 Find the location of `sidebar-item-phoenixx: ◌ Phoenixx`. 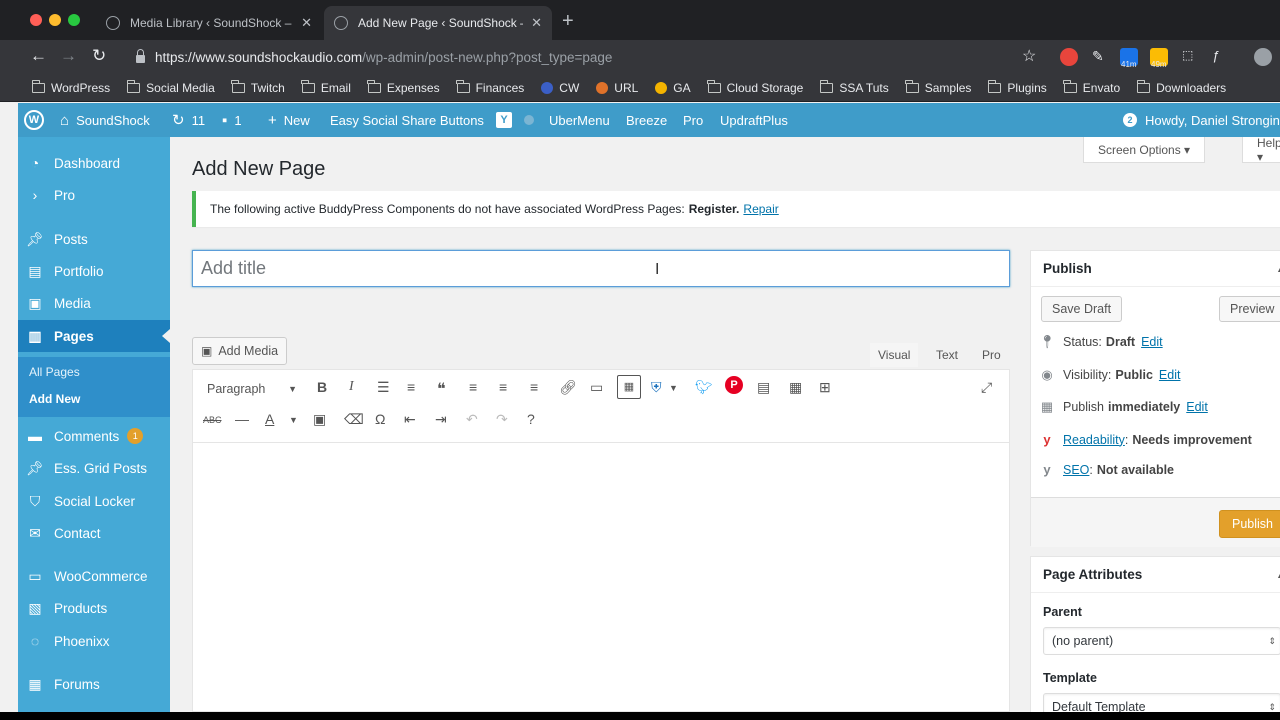

sidebar-item-phoenixx: ◌ Phoenixx is located at coordinates (94, 641).